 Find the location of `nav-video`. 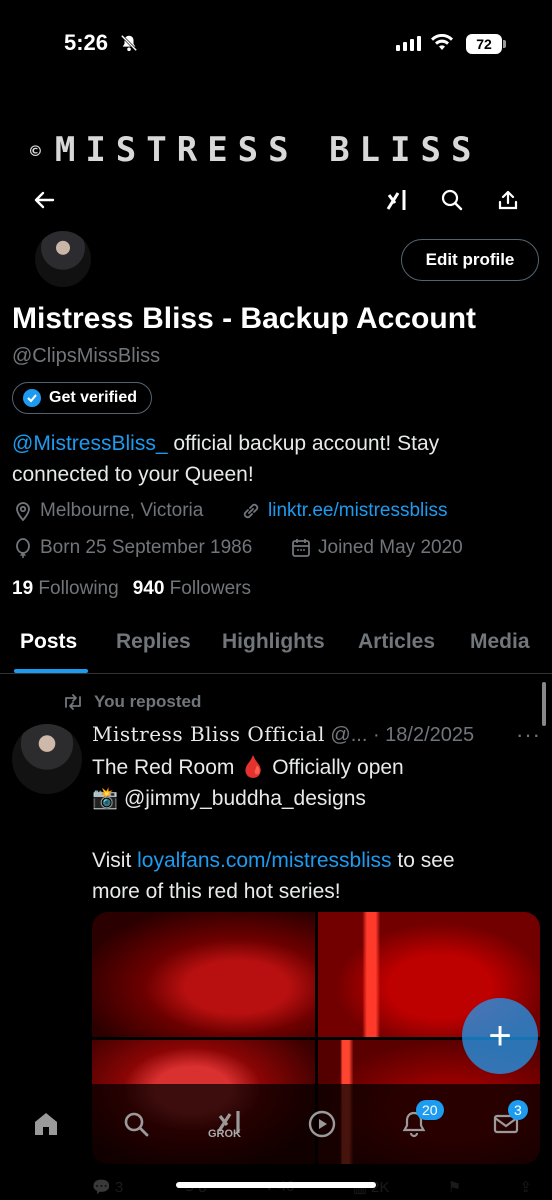

nav-video is located at coordinates (322, 1124).